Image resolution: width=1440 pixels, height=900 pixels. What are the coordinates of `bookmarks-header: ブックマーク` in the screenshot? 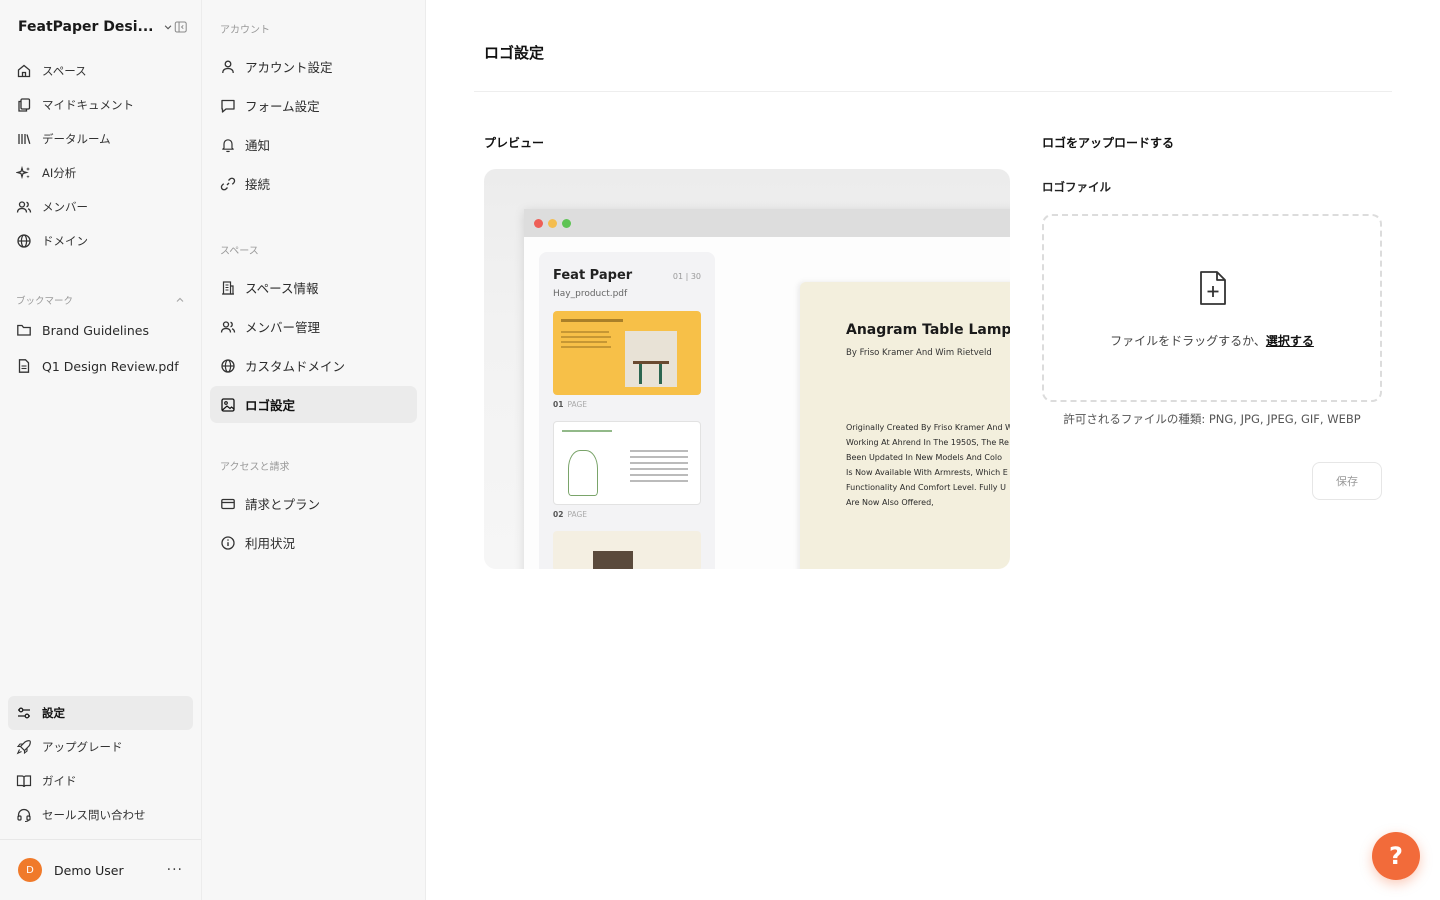 It's located at (100, 300).